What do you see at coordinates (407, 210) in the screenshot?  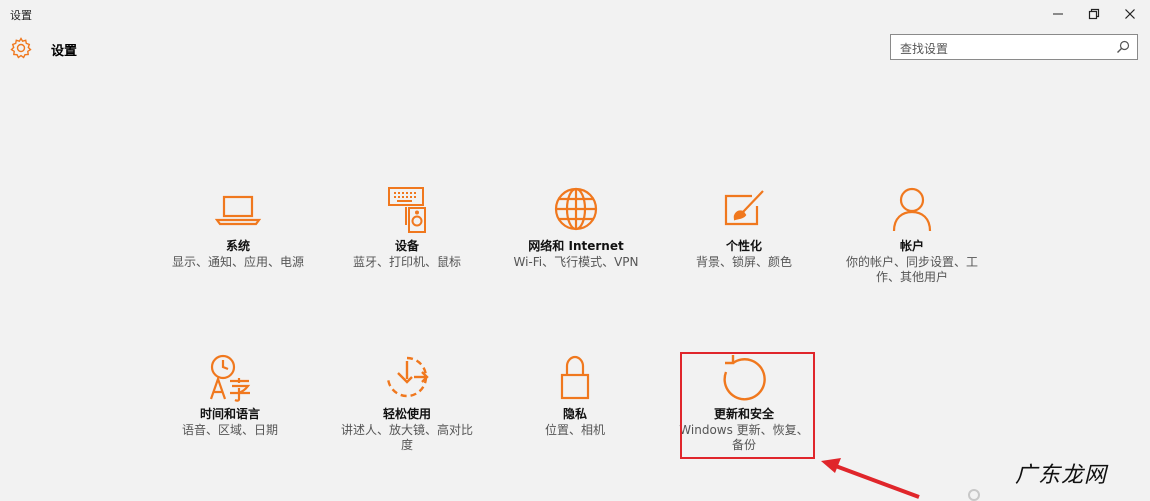 I see `devices-icon` at bounding box center [407, 210].